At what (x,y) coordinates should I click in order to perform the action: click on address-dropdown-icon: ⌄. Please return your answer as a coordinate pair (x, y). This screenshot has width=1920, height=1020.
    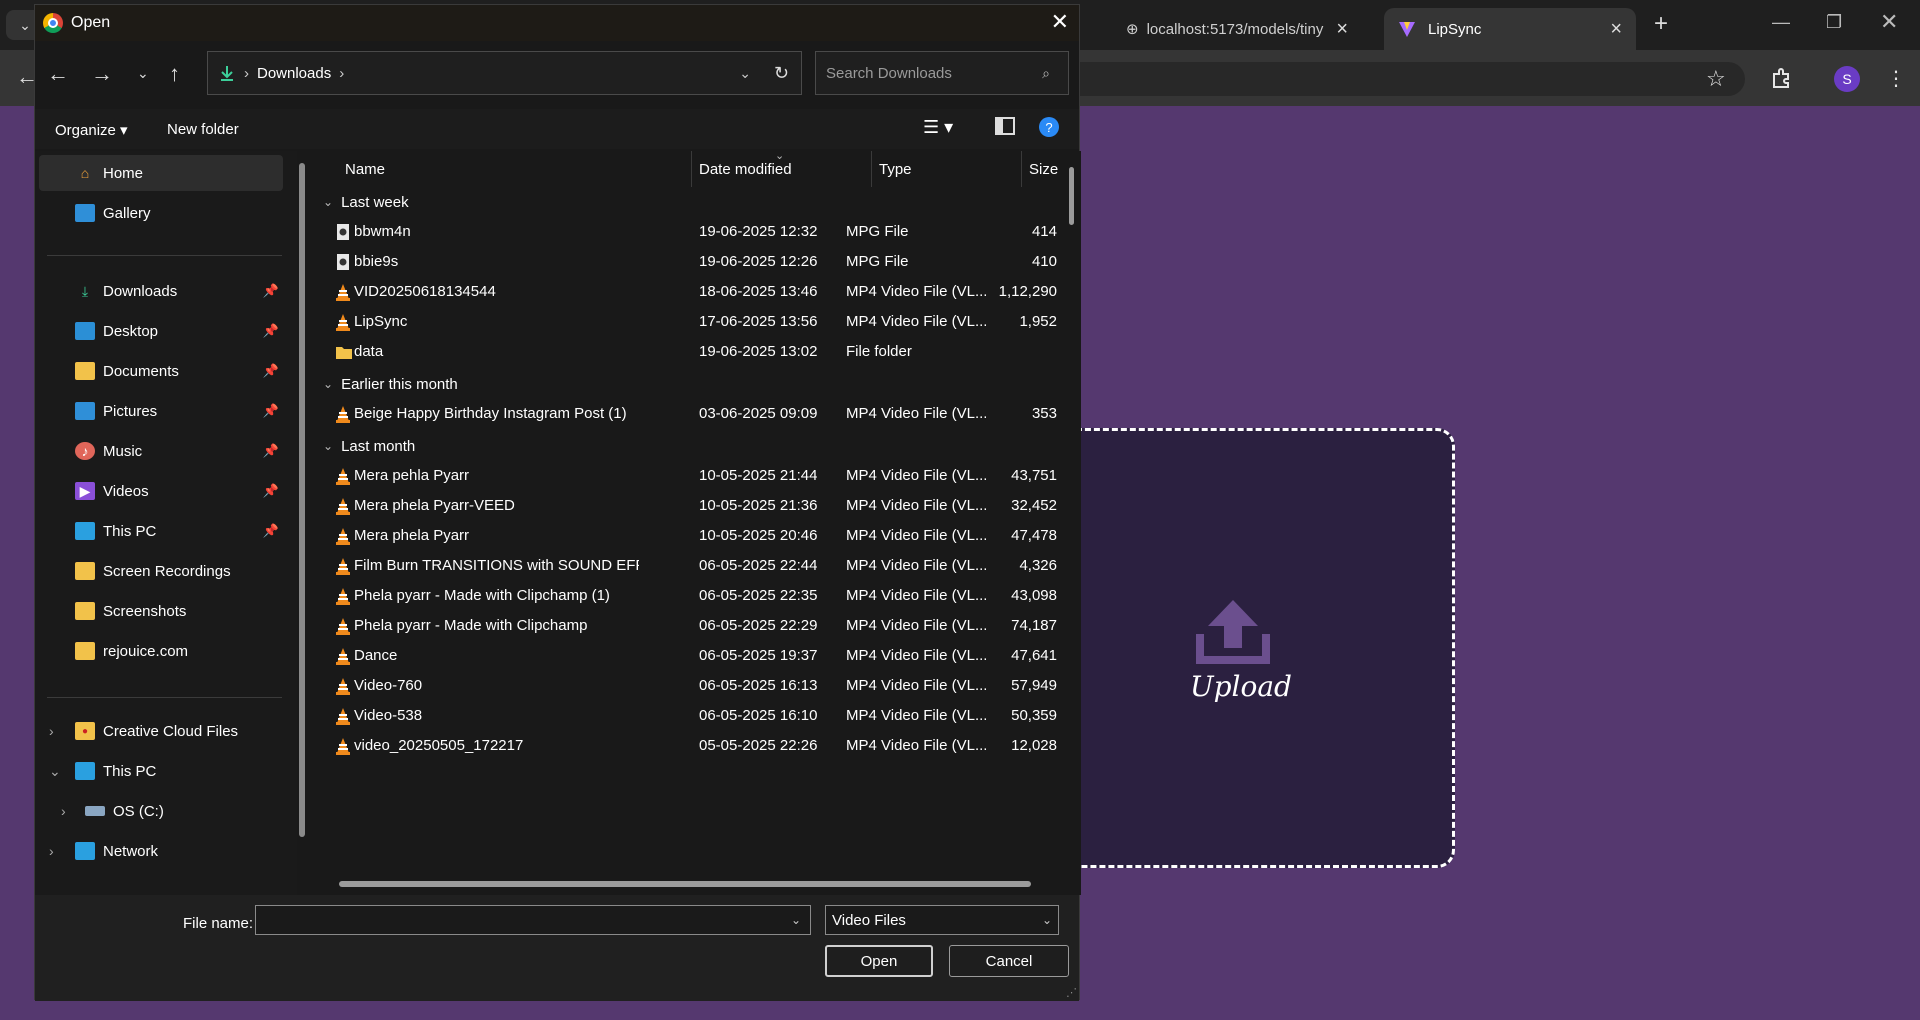
    Looking at the image, I should click on (745, 73).